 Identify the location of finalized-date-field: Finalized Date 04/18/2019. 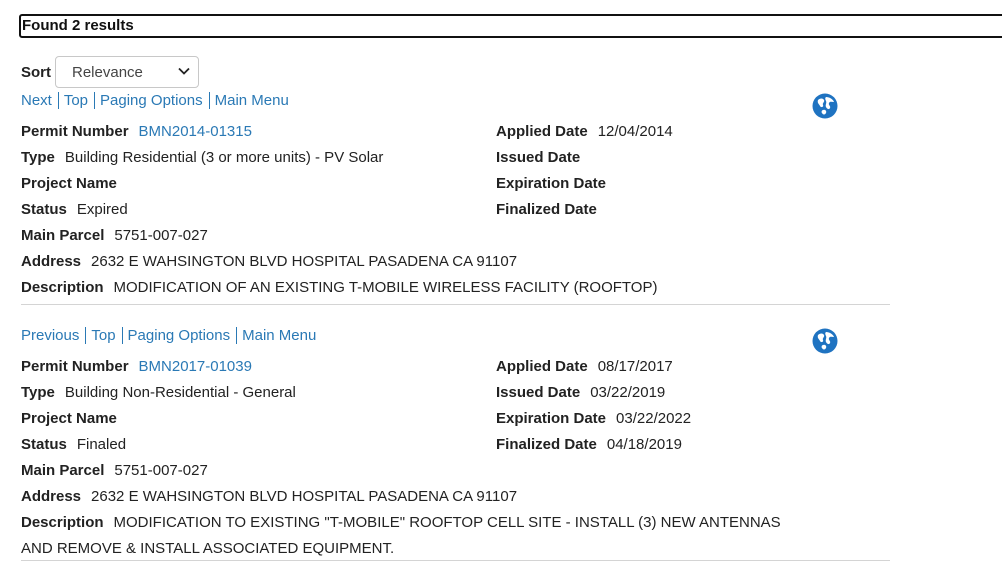
(589, 445).